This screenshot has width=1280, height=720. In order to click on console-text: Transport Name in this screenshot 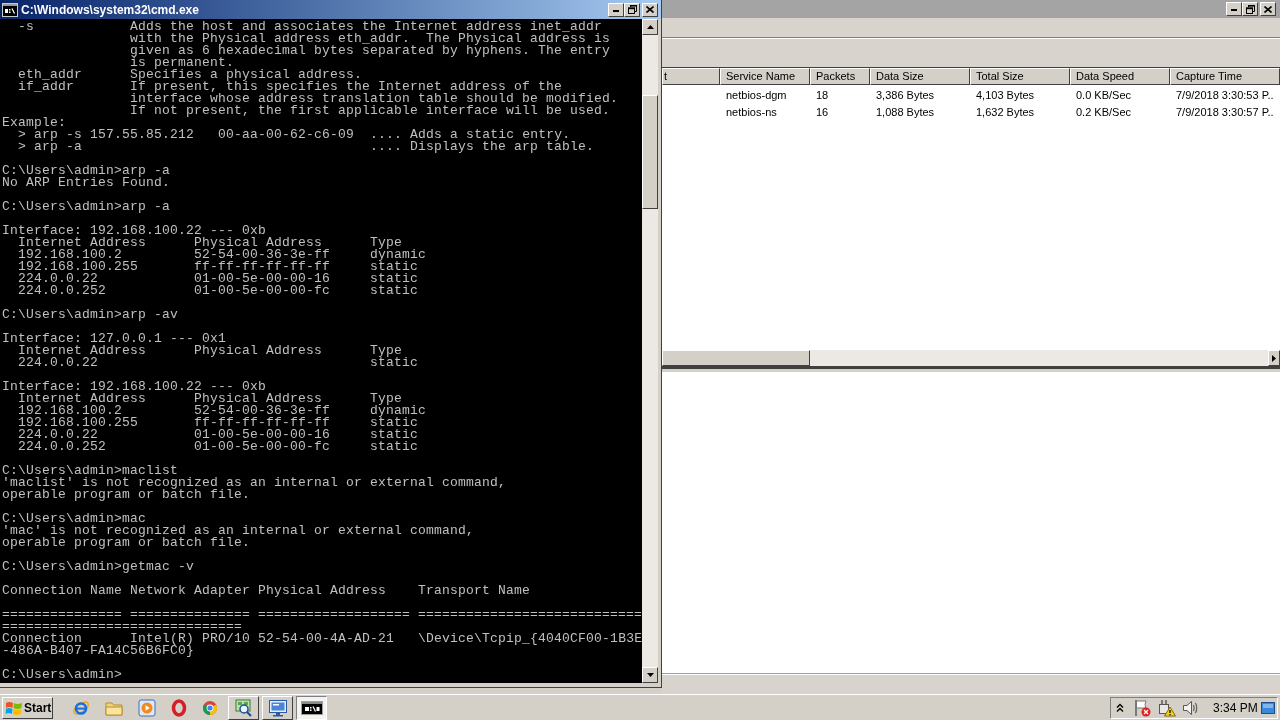, I will do `click(474, 591)`.